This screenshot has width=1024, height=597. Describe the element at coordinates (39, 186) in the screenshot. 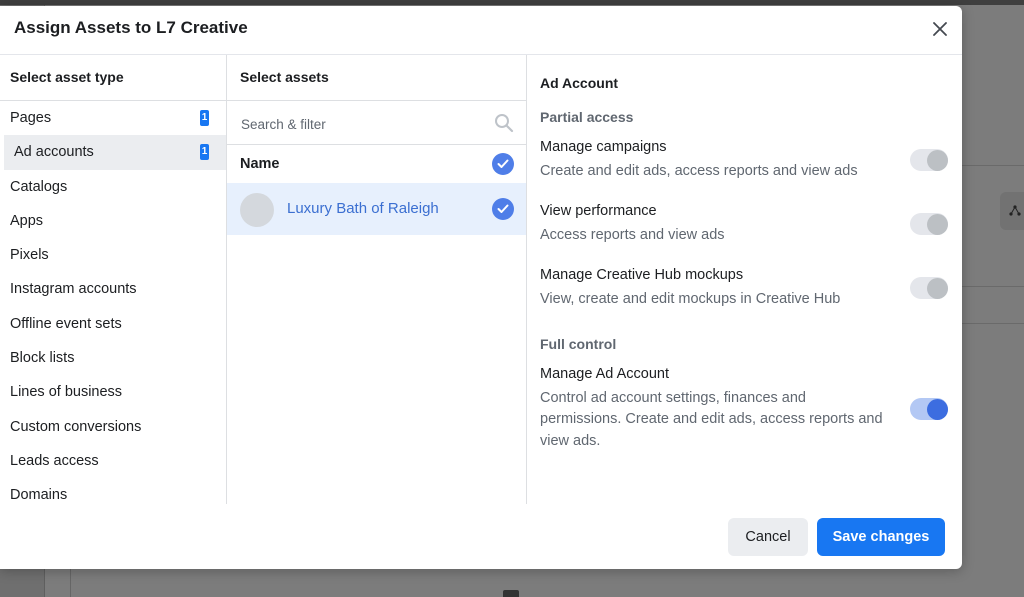

I see `asset-type-label: Catalogs` at that location.